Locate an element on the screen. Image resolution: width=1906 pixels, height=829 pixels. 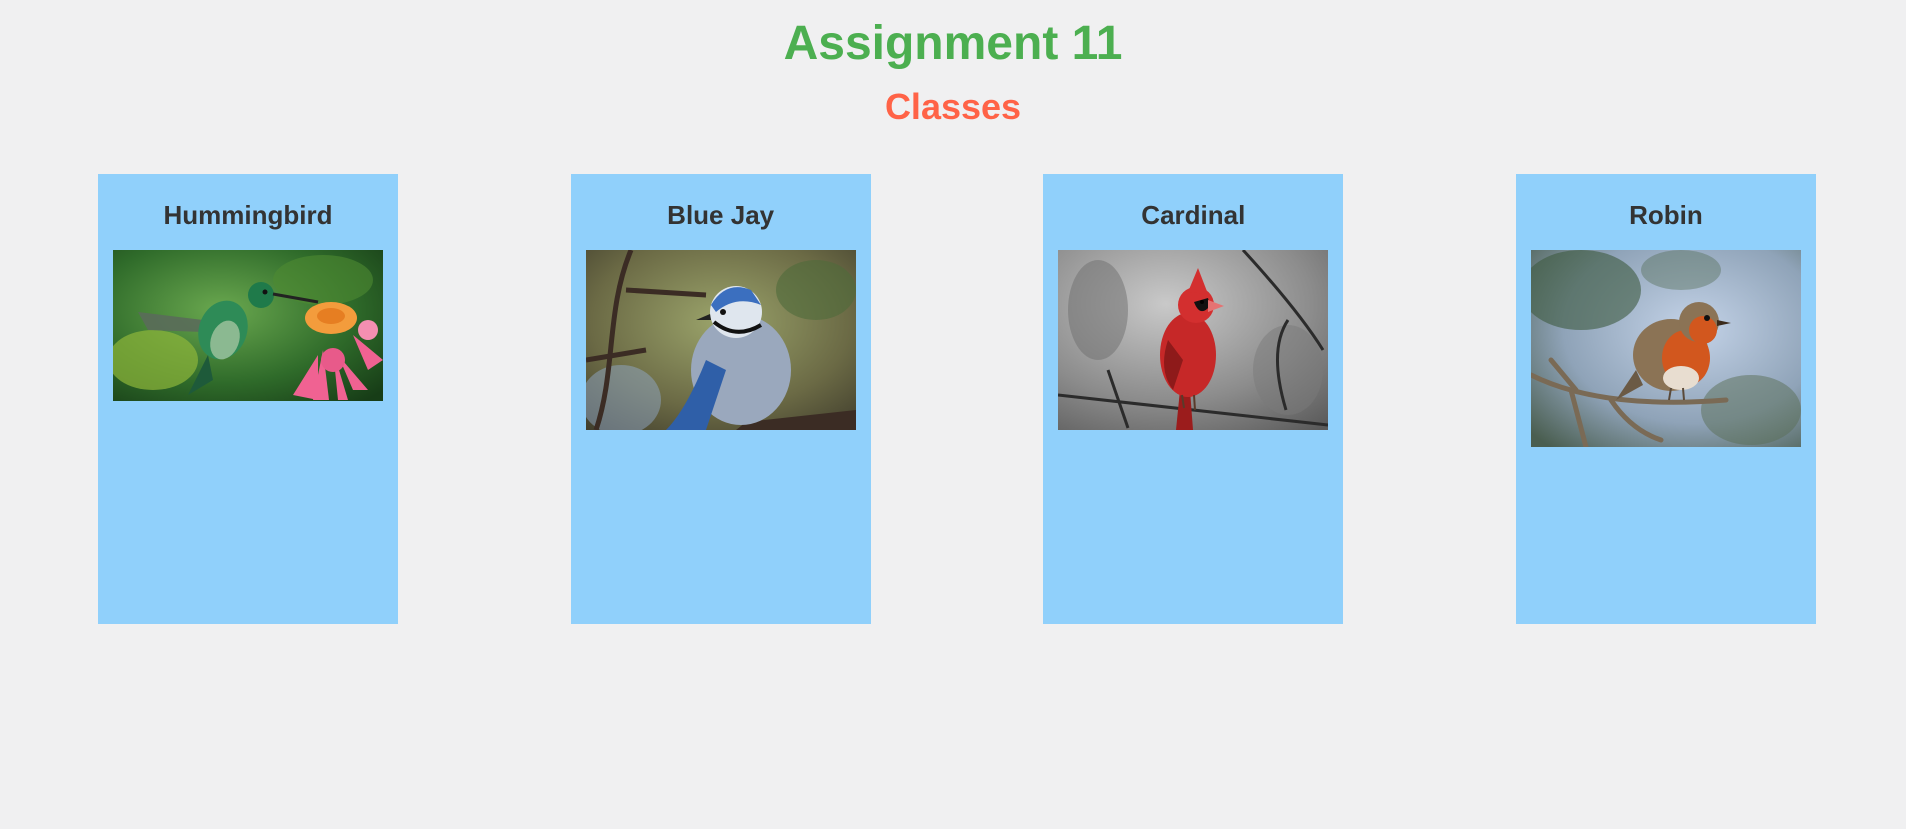
card-title: Hummingbird is located at coordinates (248, 215).